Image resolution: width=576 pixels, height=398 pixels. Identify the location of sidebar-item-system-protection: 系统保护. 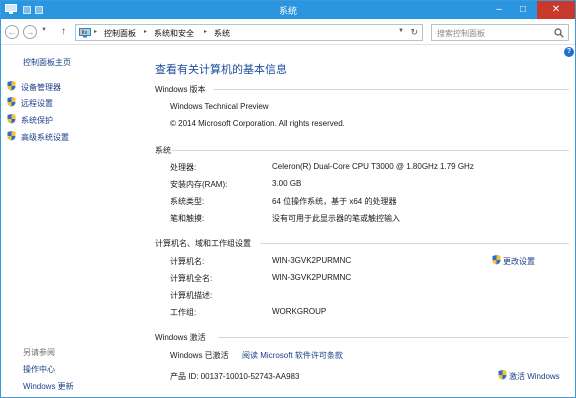
(37, 120).